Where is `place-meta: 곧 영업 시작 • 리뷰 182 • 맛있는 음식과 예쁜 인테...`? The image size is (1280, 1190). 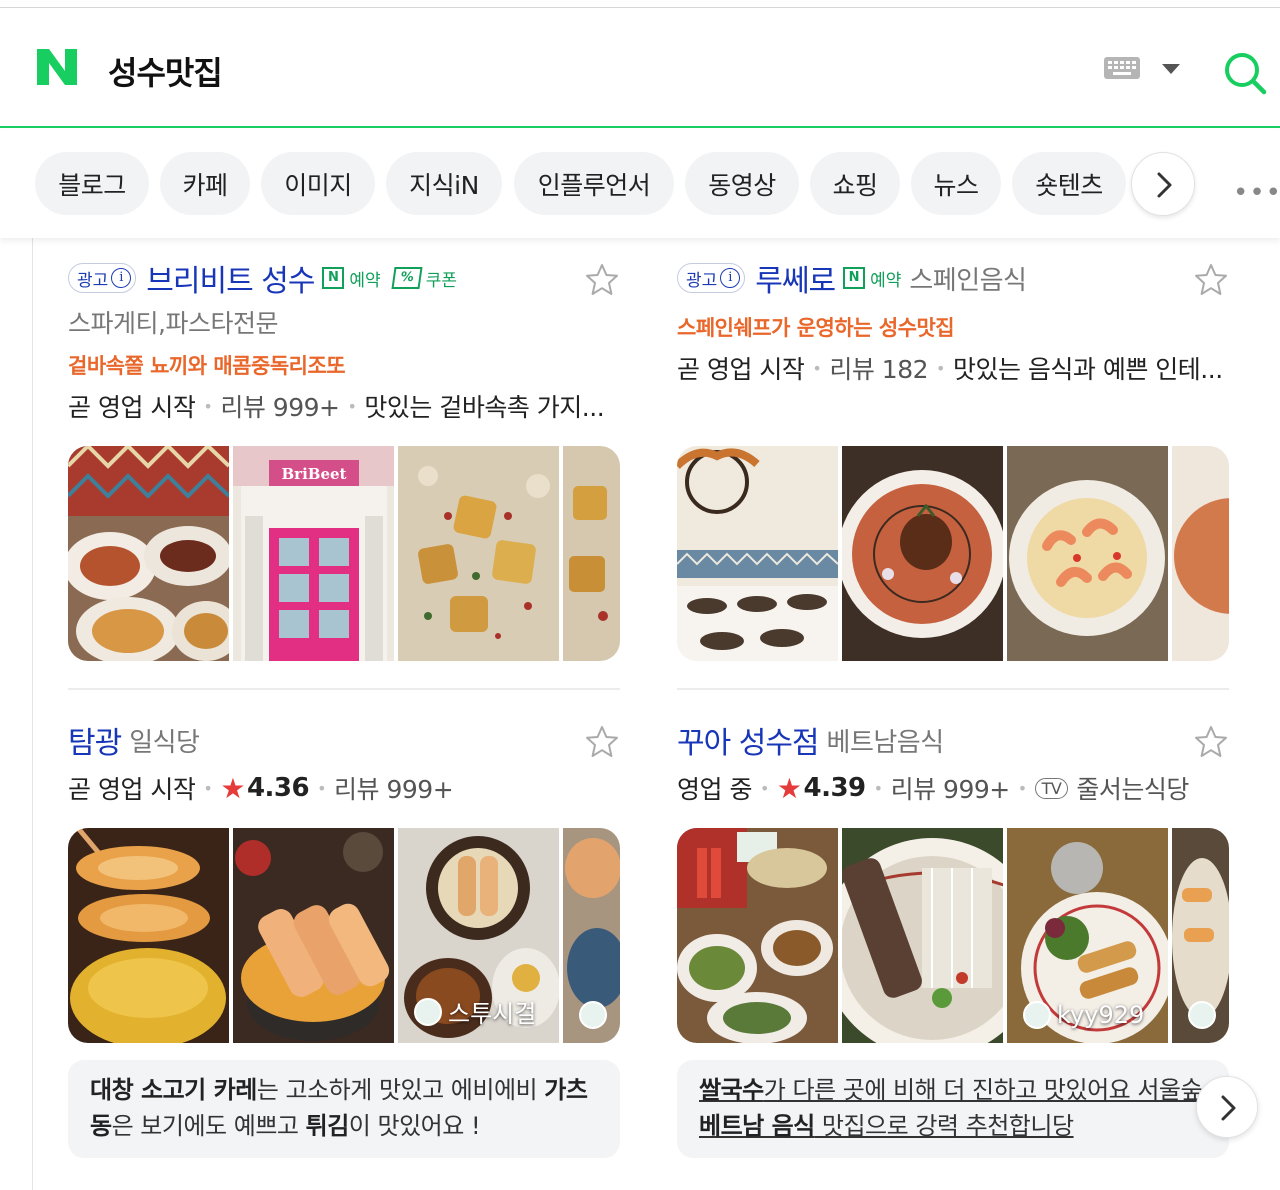
place-meta: 곧 영업 시작 • 리뷰 182 • 맛있는 음식과 예쁜 인테... is located at coordinates (953, 368).